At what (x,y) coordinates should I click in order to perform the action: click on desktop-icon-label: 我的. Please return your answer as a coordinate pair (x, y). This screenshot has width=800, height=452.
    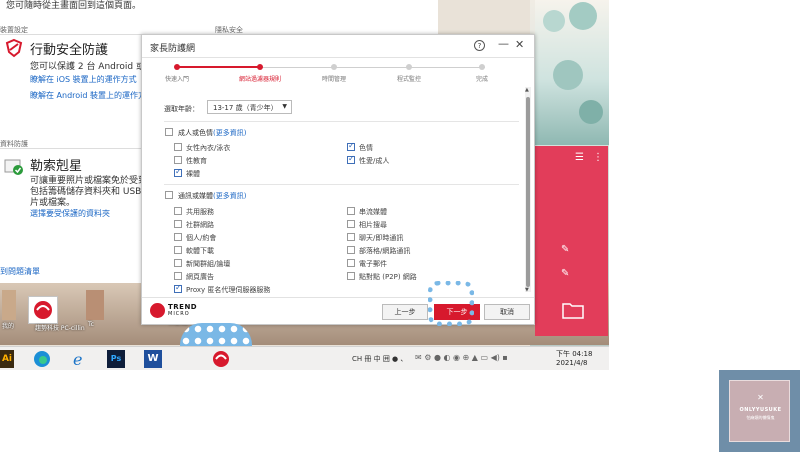
    Looking at the image, I should click on (8, 326).